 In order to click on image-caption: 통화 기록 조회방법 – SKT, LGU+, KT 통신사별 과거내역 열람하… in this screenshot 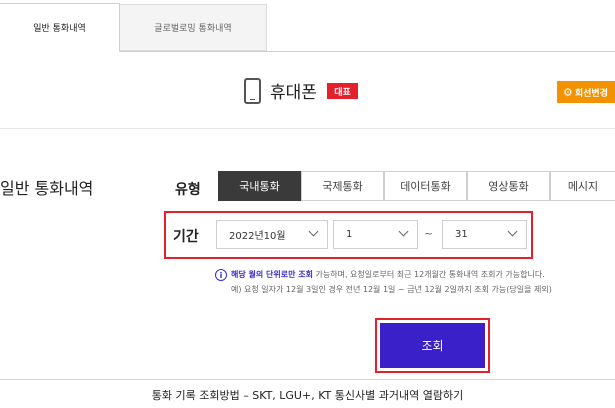, I will do `click(307, 395)`.